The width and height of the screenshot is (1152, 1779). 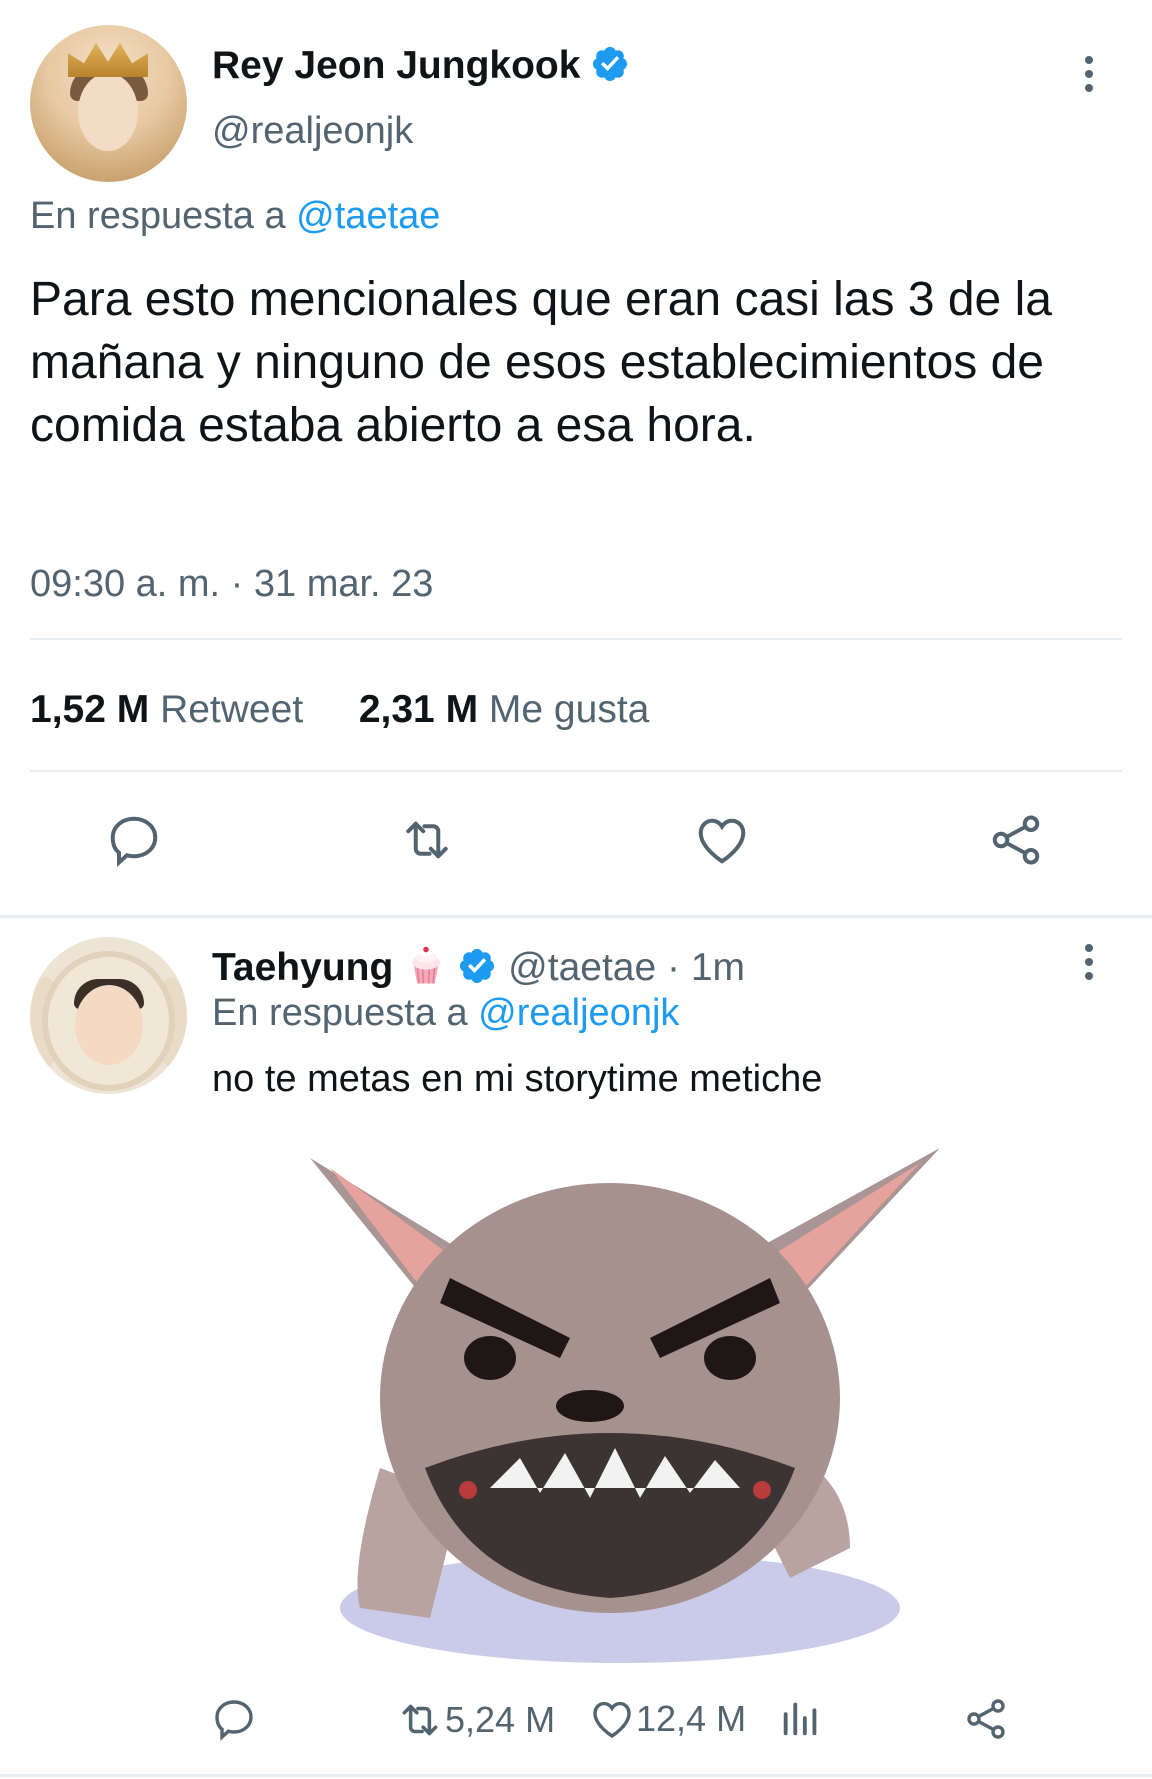 I want to click on retweet-count: 5,24 M, so click(x=500, y=1719).